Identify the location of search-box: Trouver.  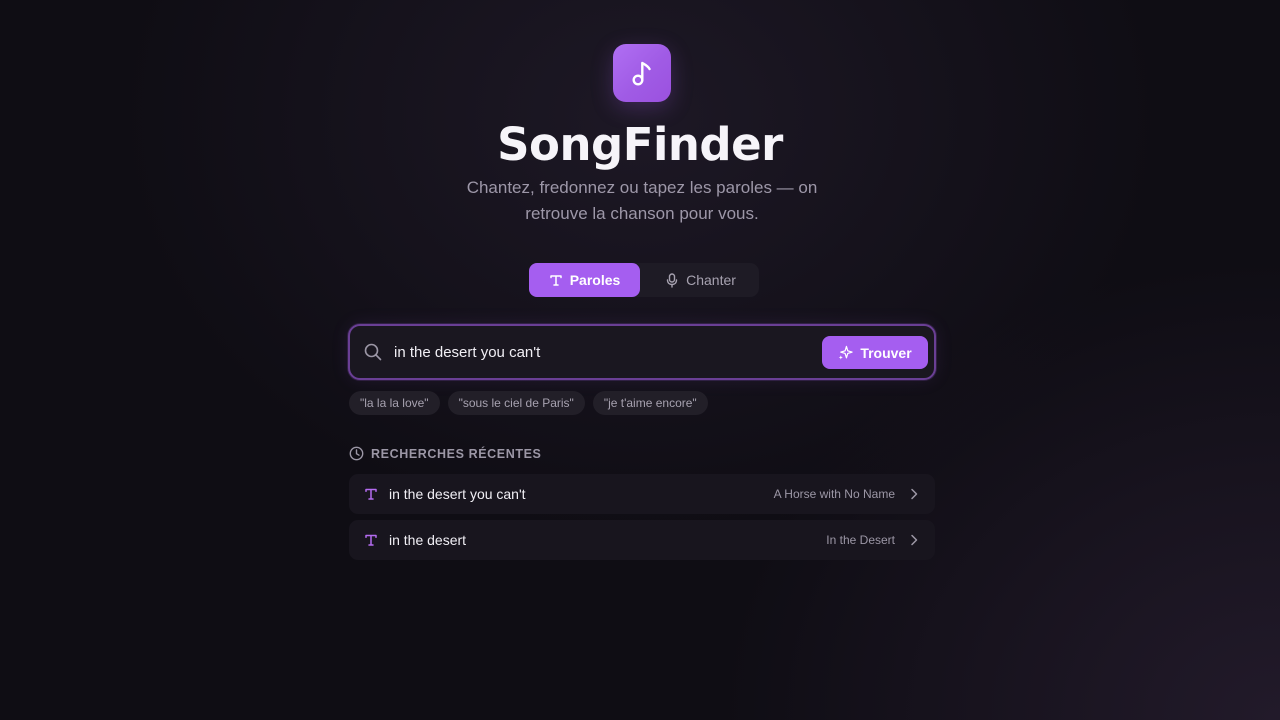
(642, 352).